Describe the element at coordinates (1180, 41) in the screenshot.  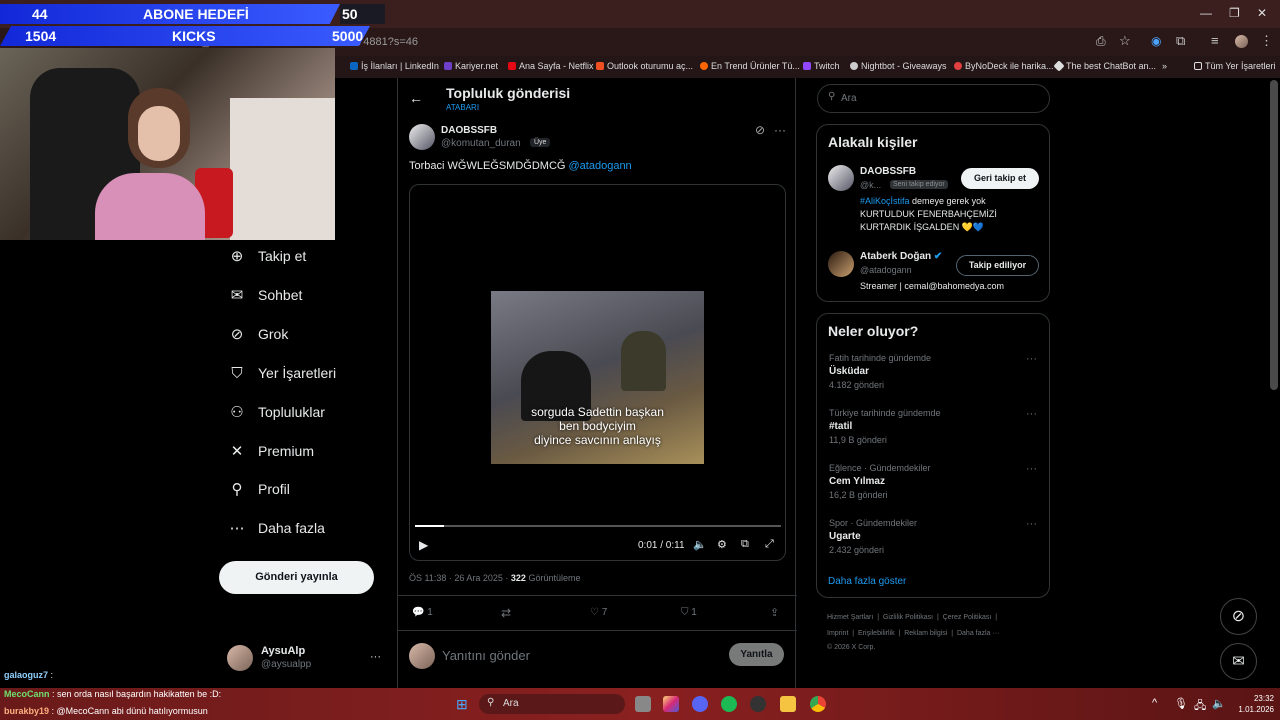
I see `puzzle-icon: ⧉` at that location.